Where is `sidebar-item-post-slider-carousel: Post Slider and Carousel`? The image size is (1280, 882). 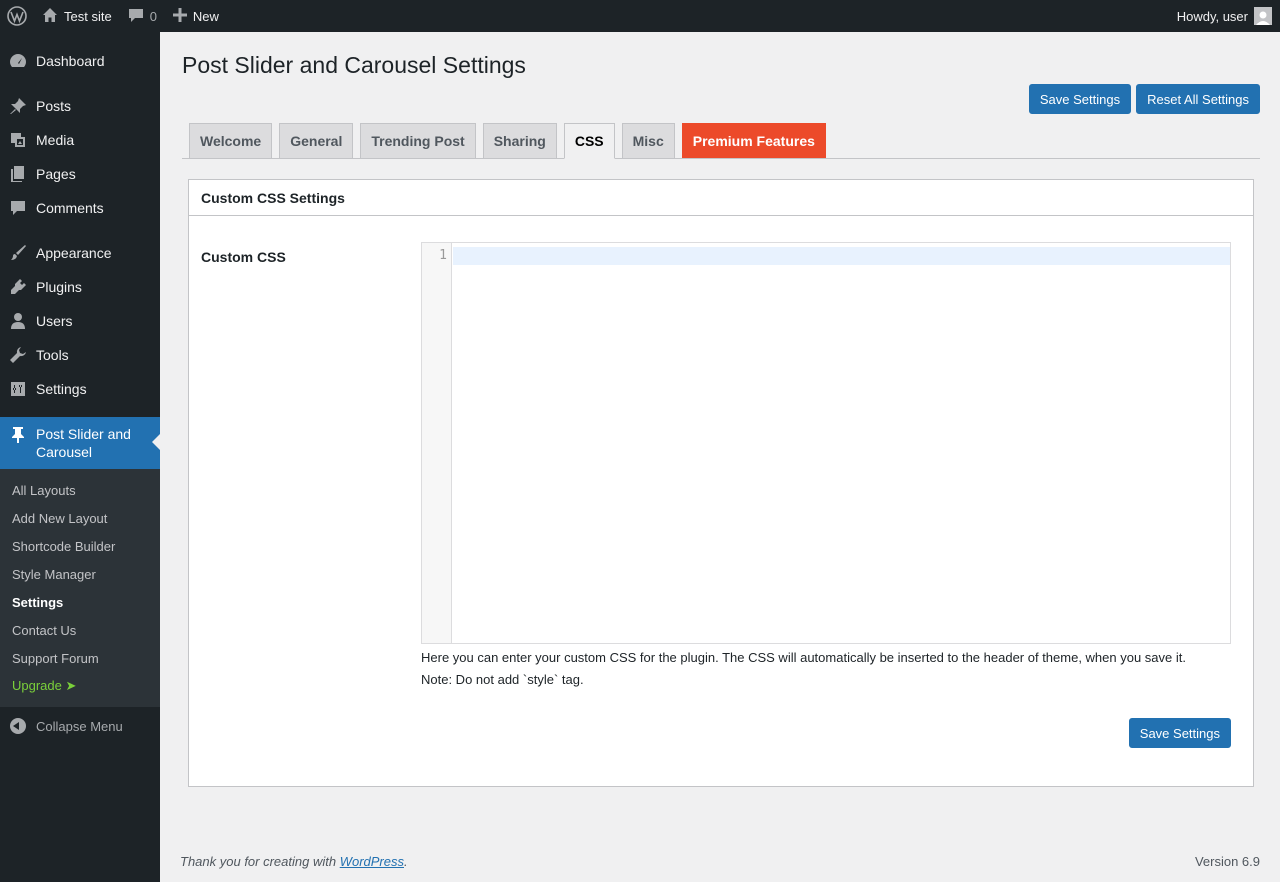 sidebar-item-post-slider-carousel: Post Slider and Carousel is located at coordinates (80, 443).